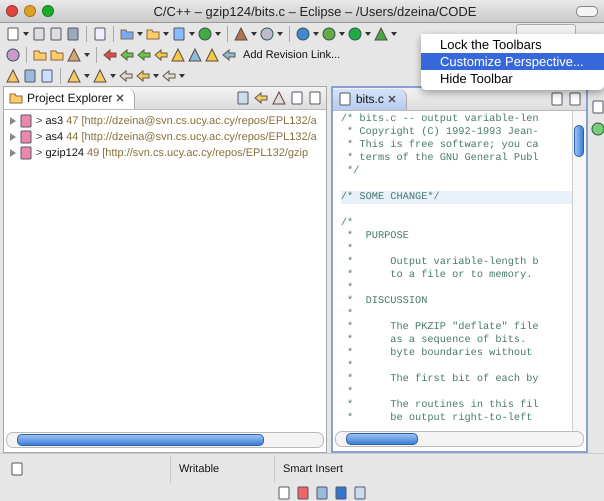 This screenshot has height=501, width=604. Describe the element at coordinates (440, 119) in the screenshot. I see `code-line: /* bits.c -- output variable-len` at that location.